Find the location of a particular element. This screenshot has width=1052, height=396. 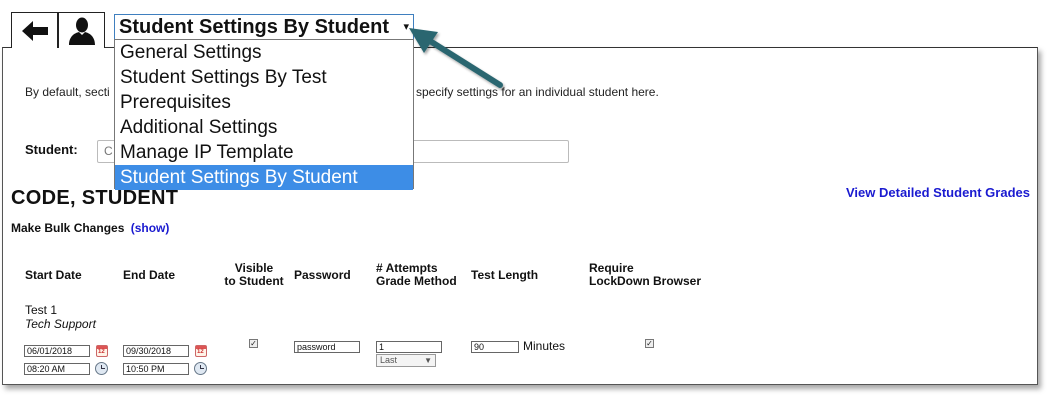

header-start-date: Start Date is located at coordinates (53, 275).